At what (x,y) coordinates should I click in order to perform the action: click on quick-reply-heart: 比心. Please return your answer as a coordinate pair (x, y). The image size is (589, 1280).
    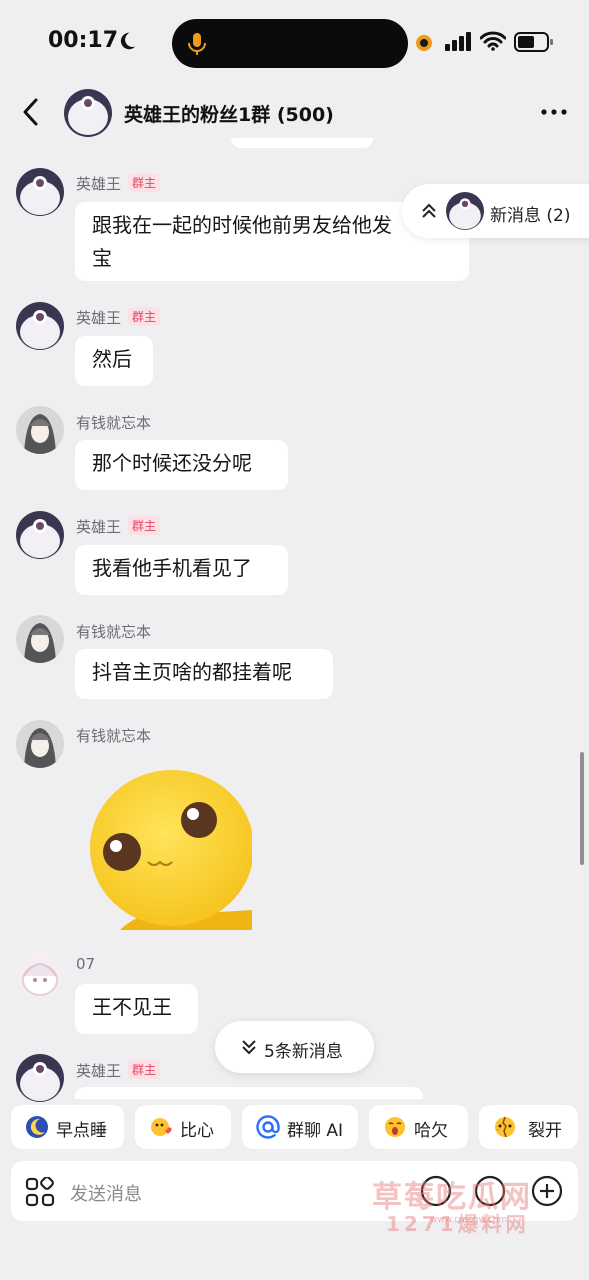
    Looking at the image, I should click on (183, 1127).